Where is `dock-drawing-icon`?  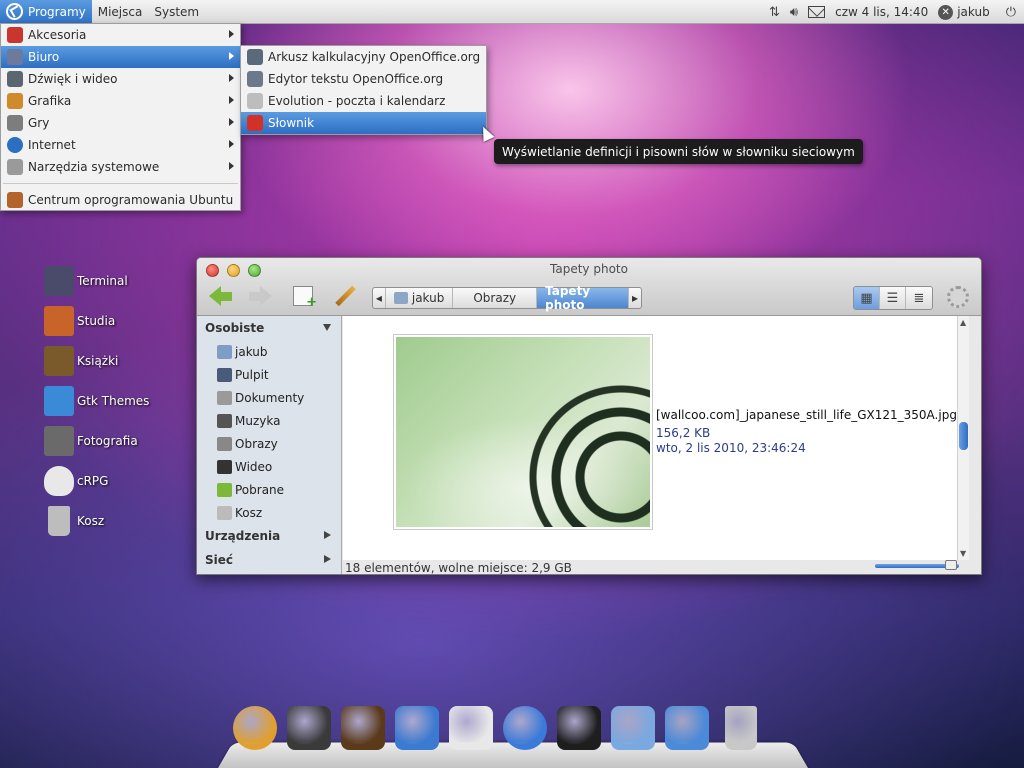
dock-drawing-icon is located at coordinates (417, 728).